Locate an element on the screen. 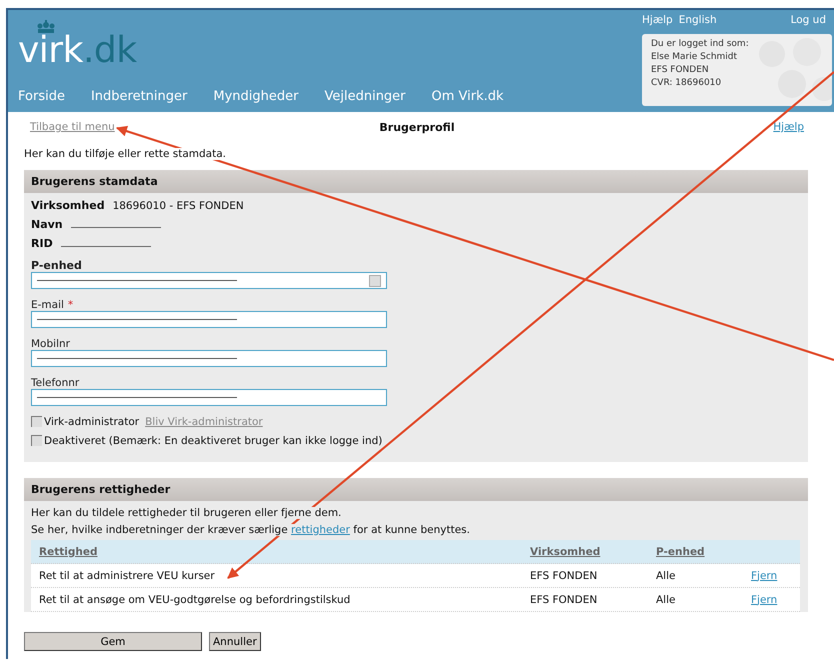 This screenshot has height=661, width=834. field-label: Telefonnr is located at coordinates (55, 383).